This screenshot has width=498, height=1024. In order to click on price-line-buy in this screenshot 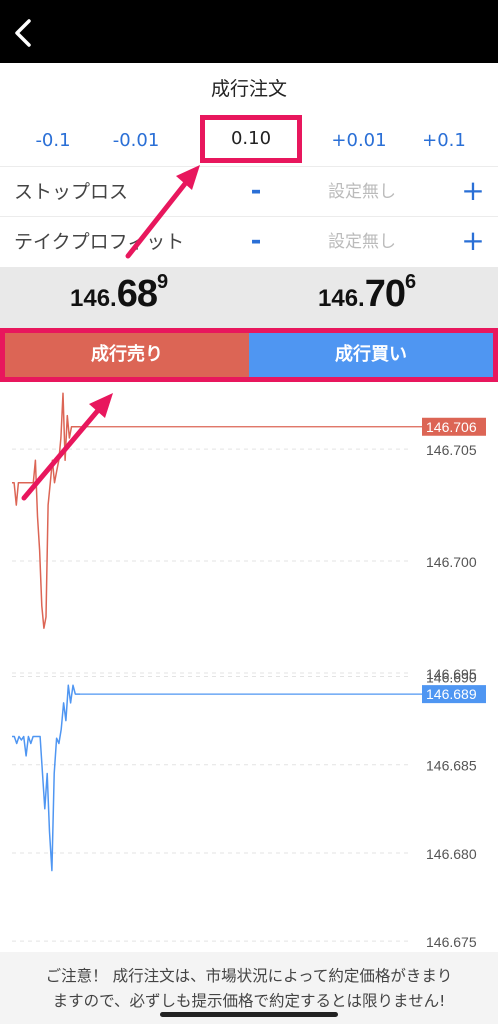, I will do `click(46, 778)`.